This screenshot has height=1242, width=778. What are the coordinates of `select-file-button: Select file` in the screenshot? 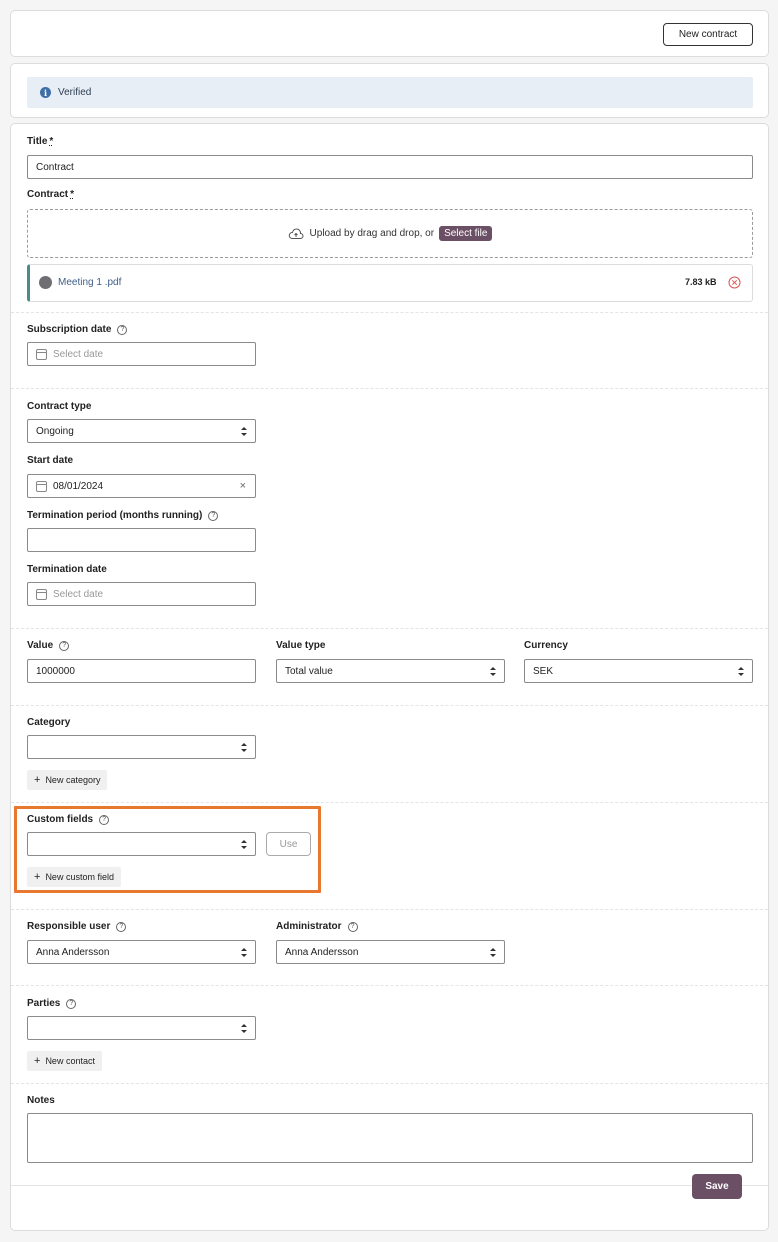 It's located at (466, 233).